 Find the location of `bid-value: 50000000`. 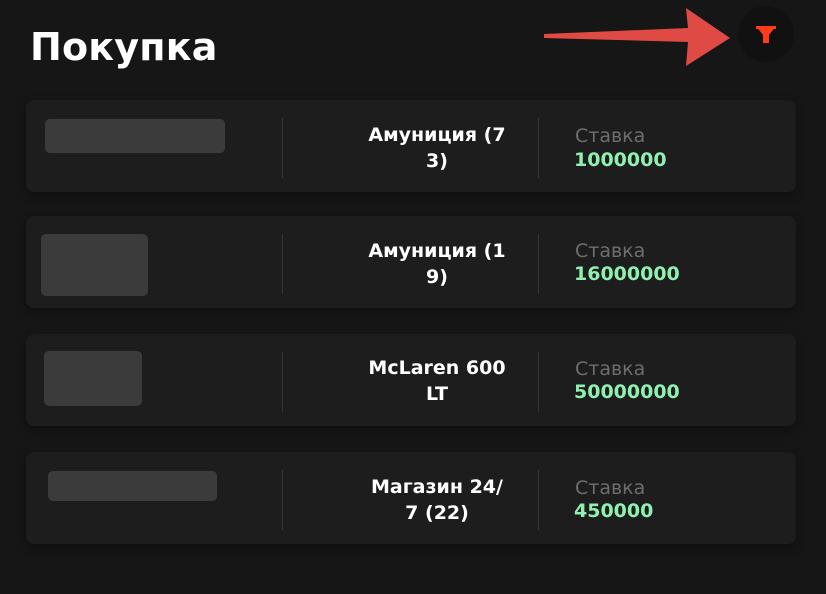

bid-value: 50000000 is located at coordinates (627, 392).